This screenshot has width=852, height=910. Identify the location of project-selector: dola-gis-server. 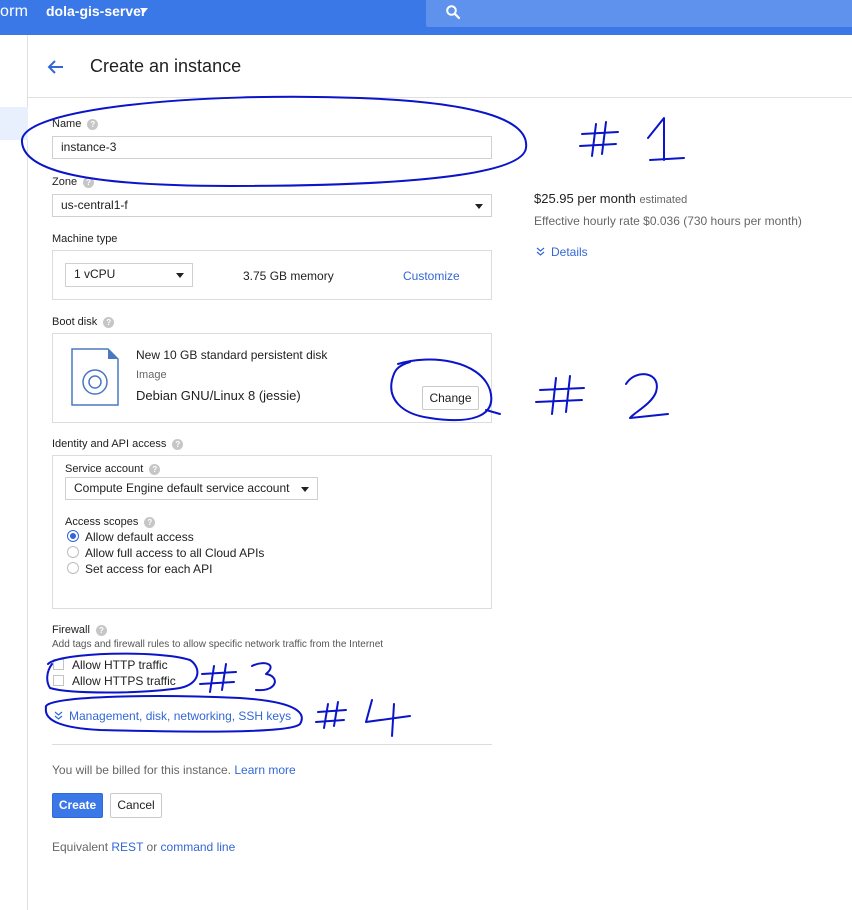
(96, 11).